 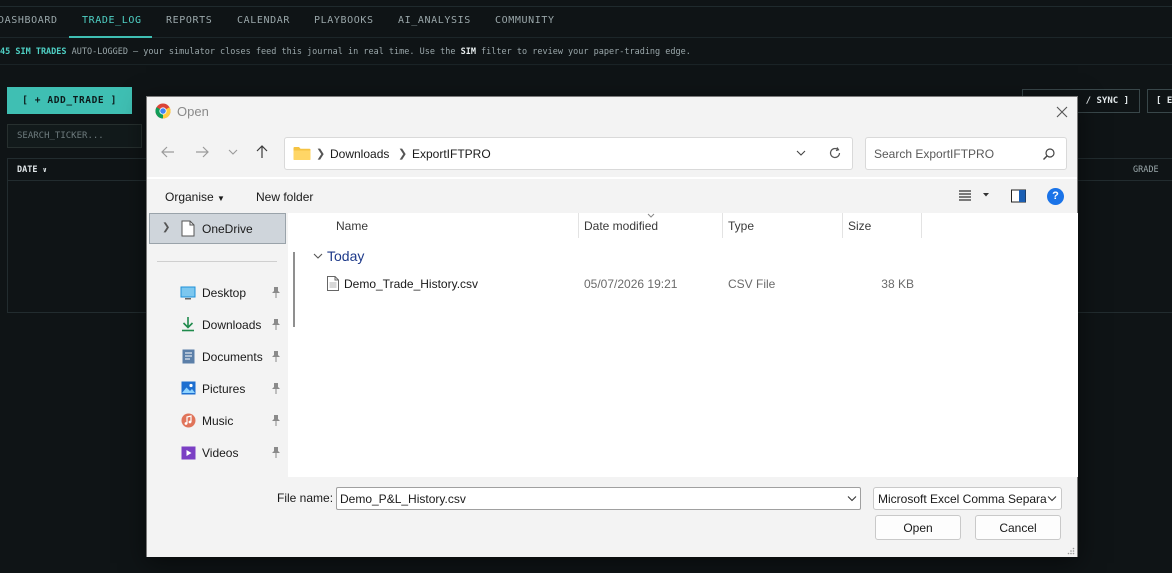 I want to click on chevron-right-icon: ❯, so click(x=166, y=227).